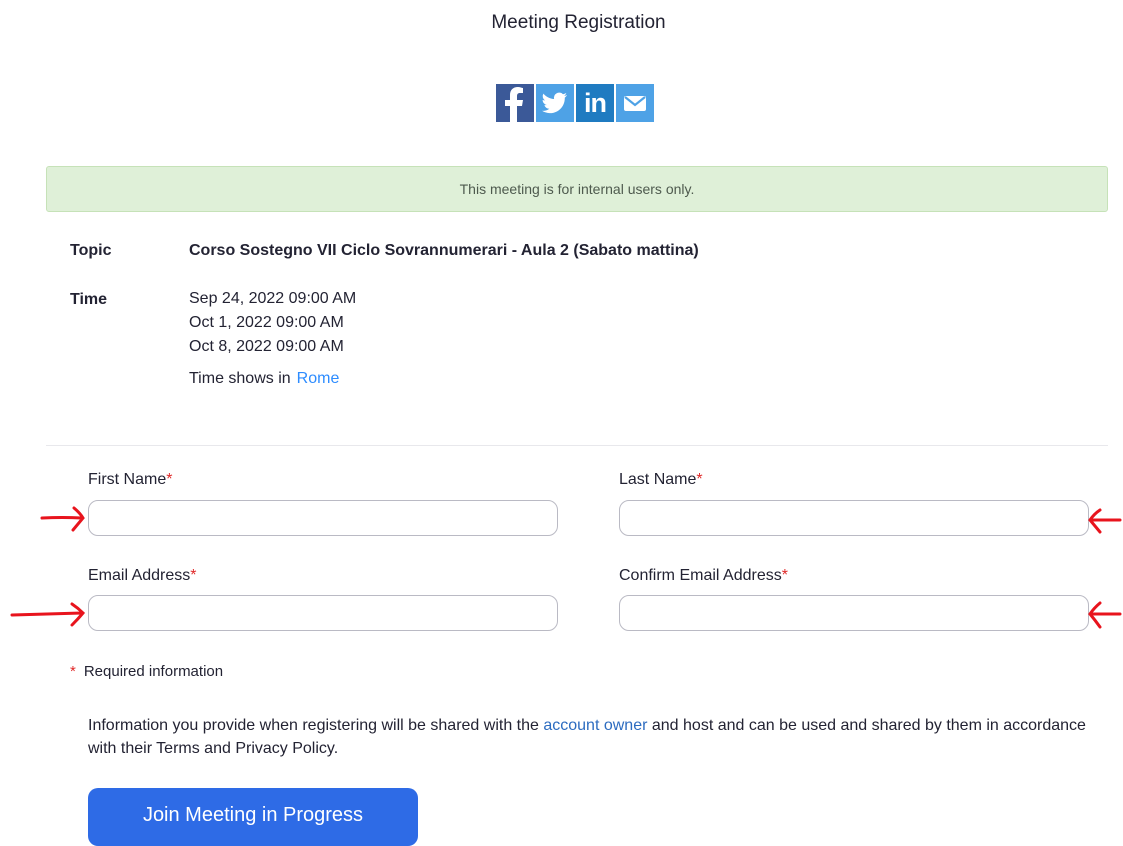 The width and height of the screenshot is (1123, 846). I want to click on email-icon, so click(635, 103).